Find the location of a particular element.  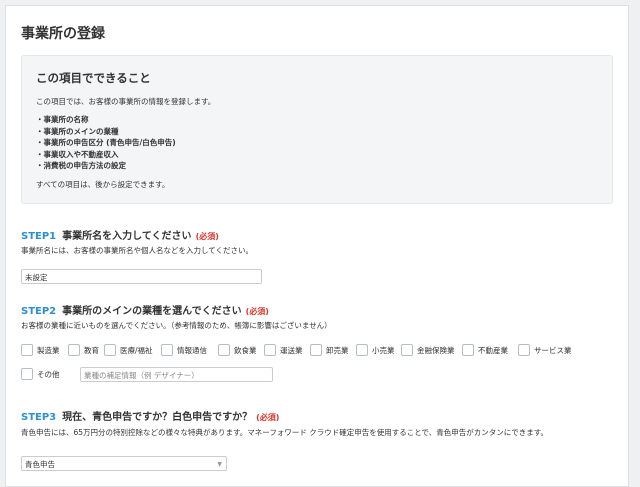

industry-checkbox-medical: 医療/福祉 is located at coordinates (128, 350).